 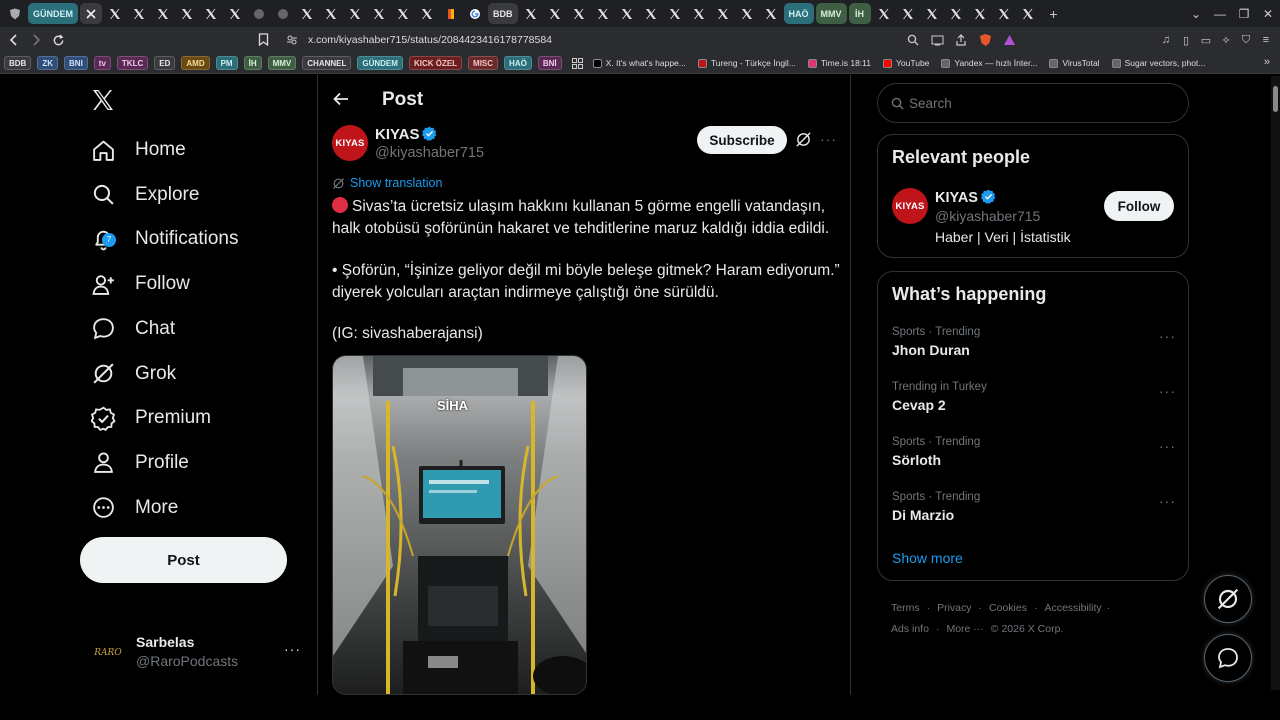 What do you see at coordinates (128, 374) in the screenshot?
I see `nav-item-grok: Grok` at bounding box center [128, 374].